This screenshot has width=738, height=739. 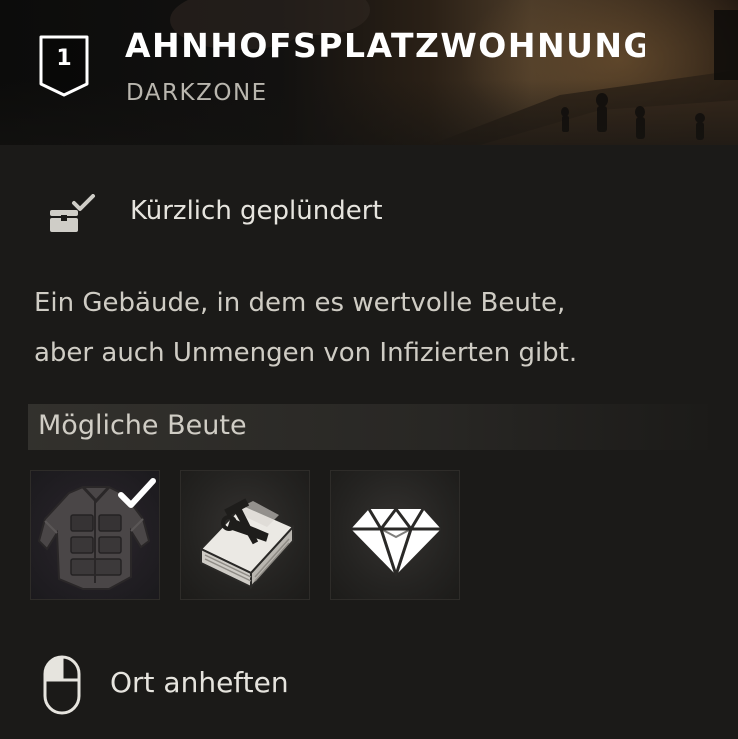 I want to click on level-number: 1, so click(x=64, y=58).